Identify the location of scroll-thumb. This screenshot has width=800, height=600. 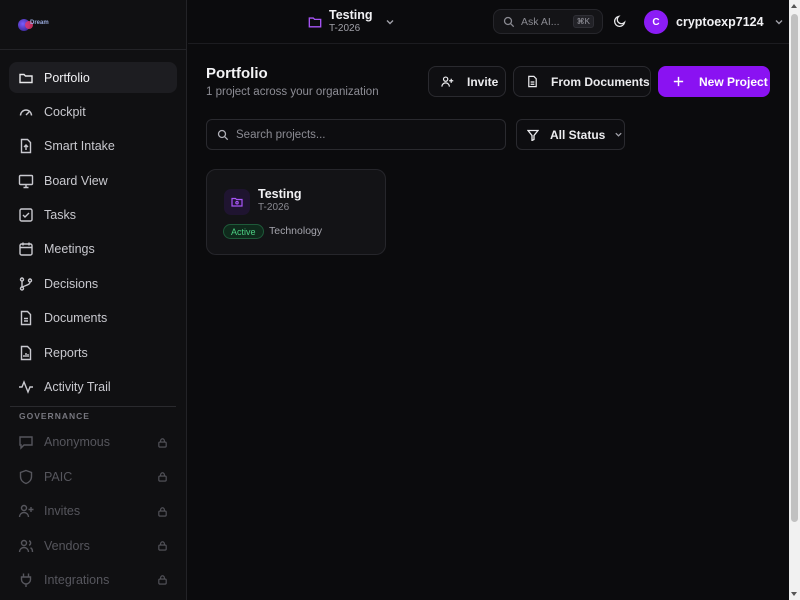
(794, 268).